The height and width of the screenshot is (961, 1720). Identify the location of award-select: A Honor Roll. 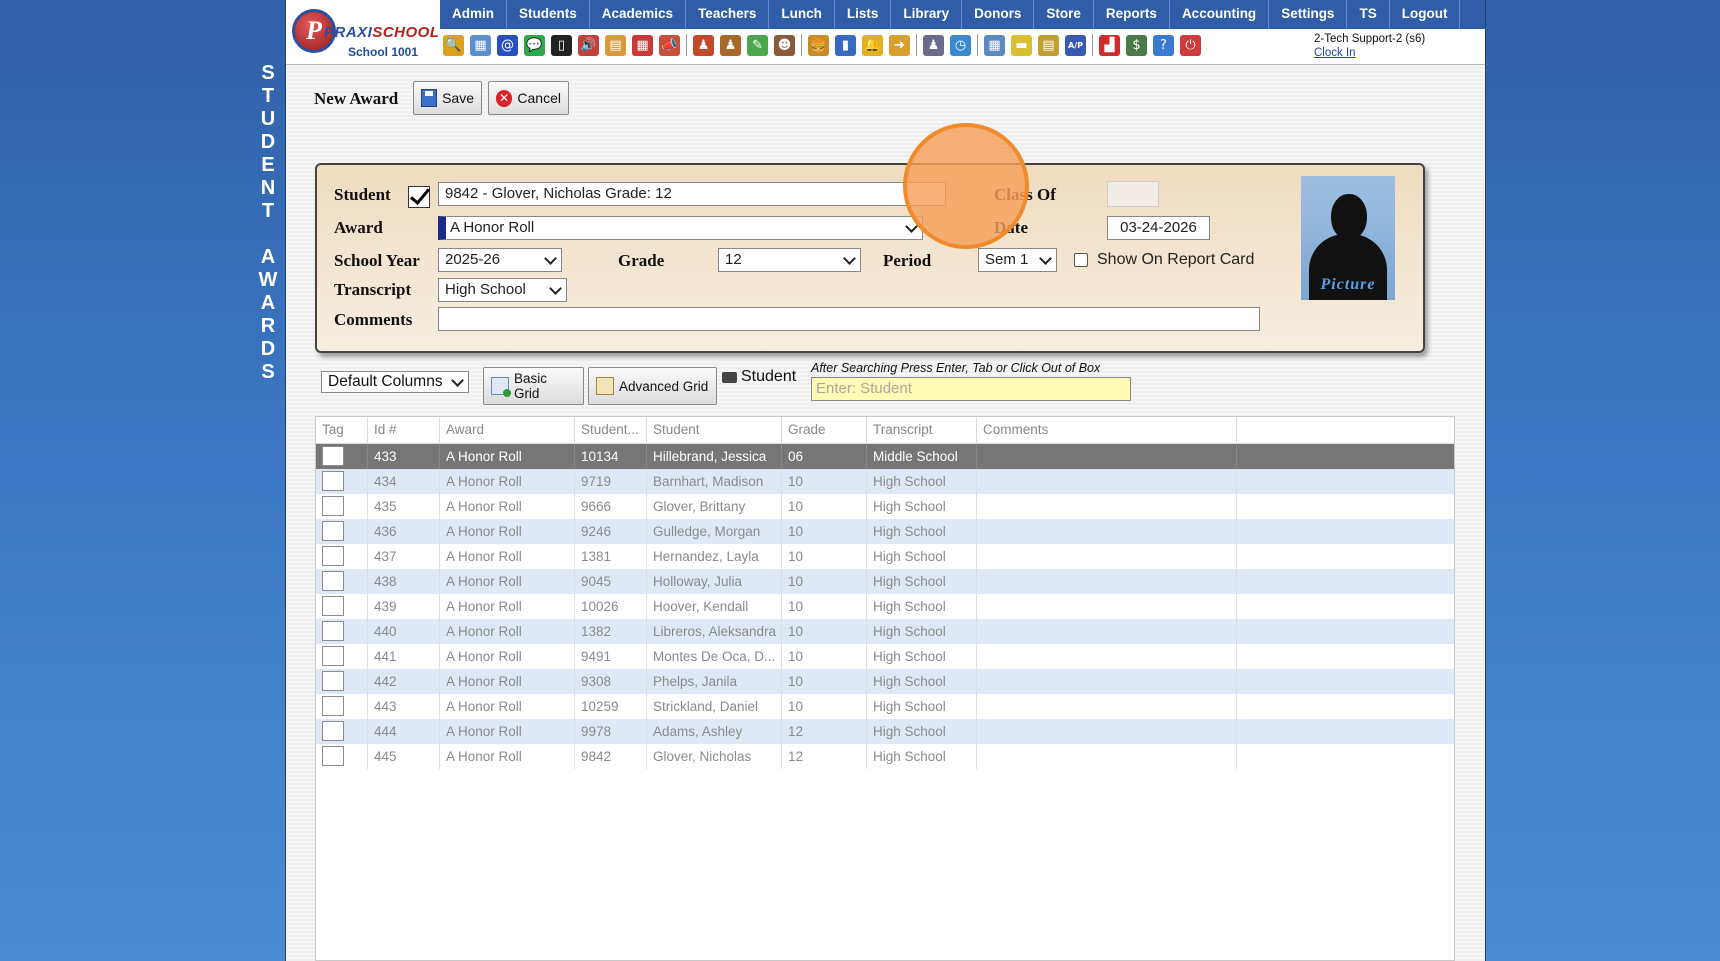
(680, 228).